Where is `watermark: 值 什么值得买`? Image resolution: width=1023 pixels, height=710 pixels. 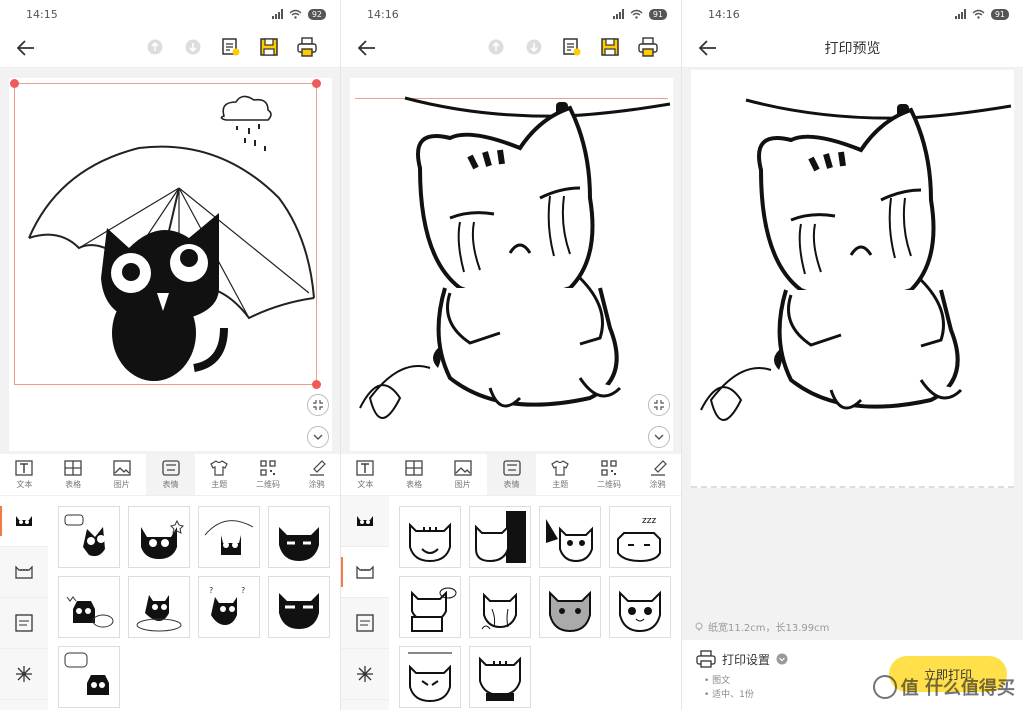 watermark: 值 什么值得买 is located at coordinates (943, 687).